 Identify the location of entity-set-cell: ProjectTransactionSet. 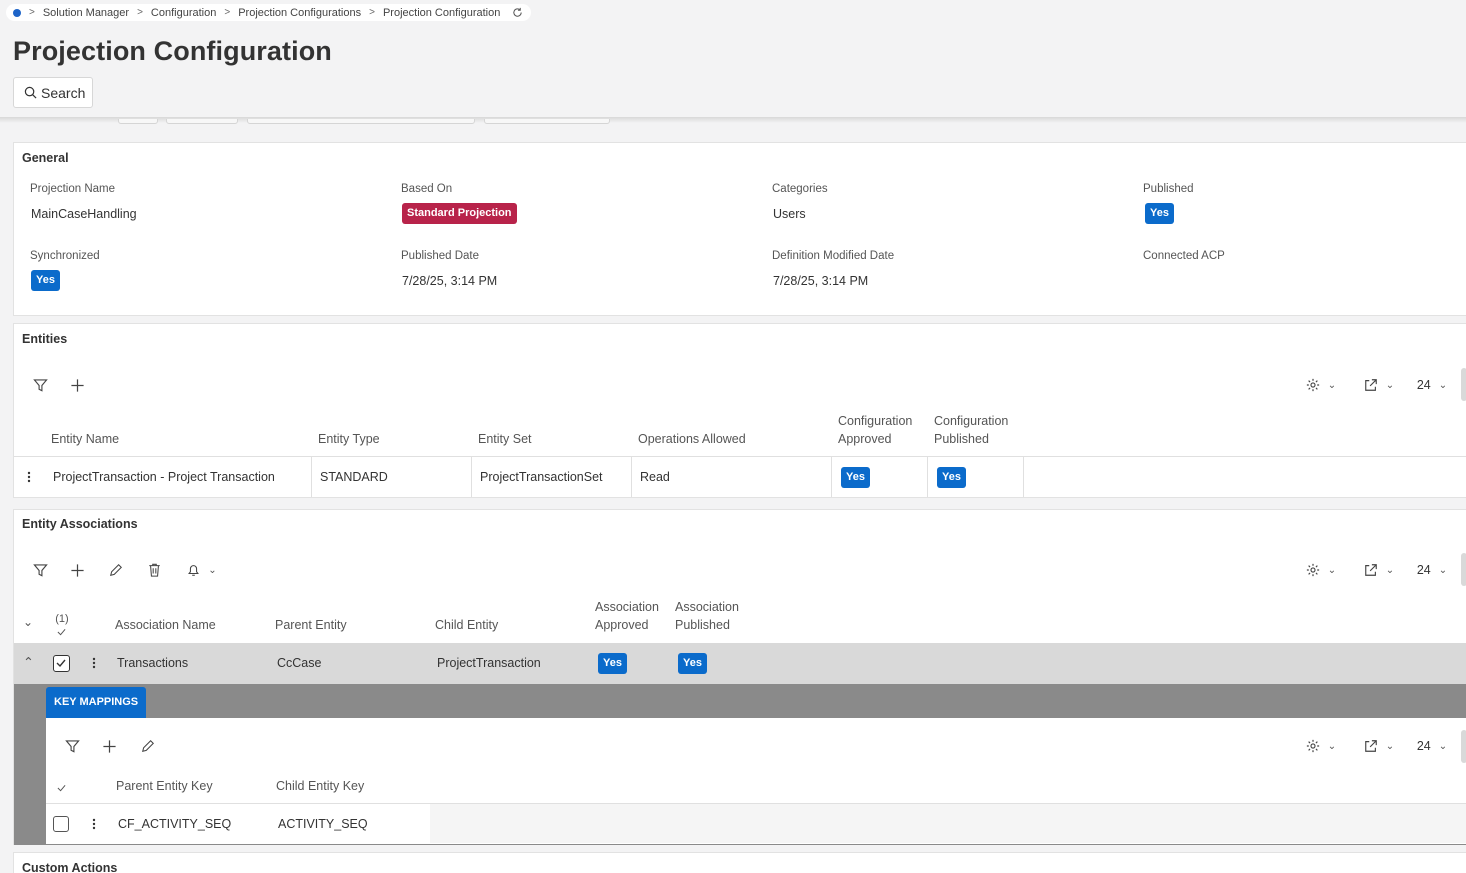
(541, 477).